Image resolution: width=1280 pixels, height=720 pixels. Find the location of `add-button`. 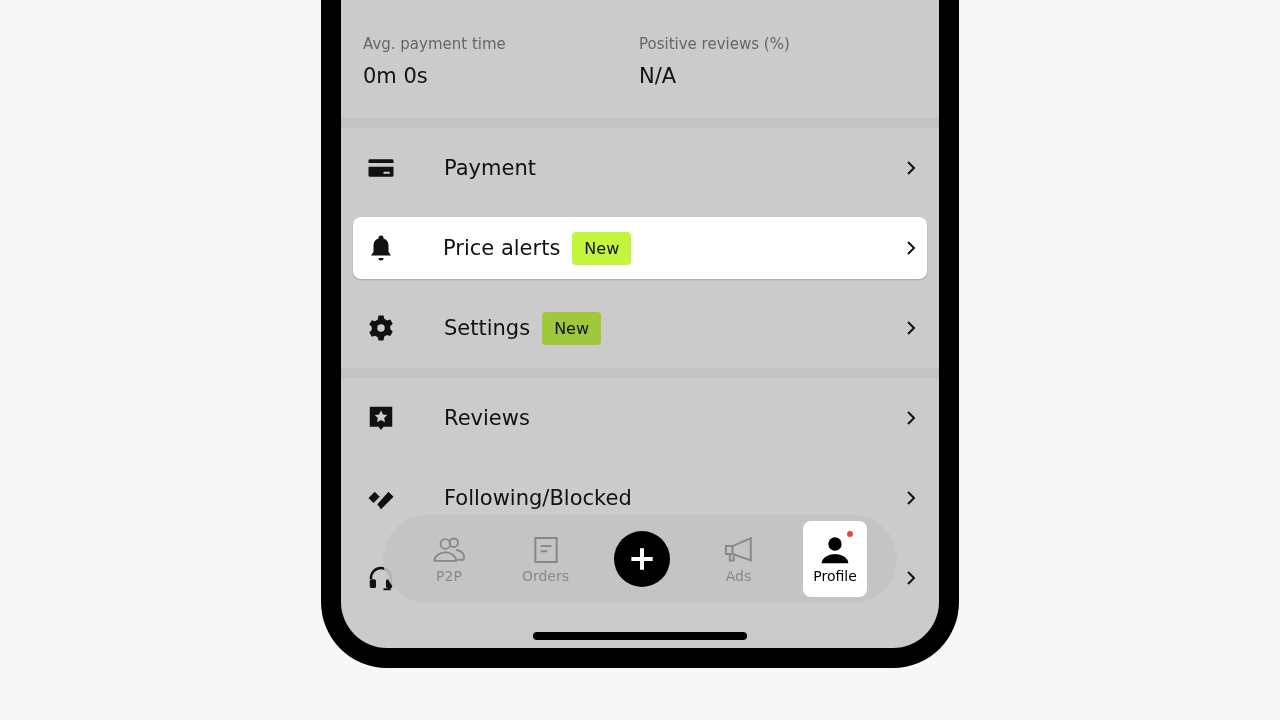

add-button is located at coordinates (642, 559).